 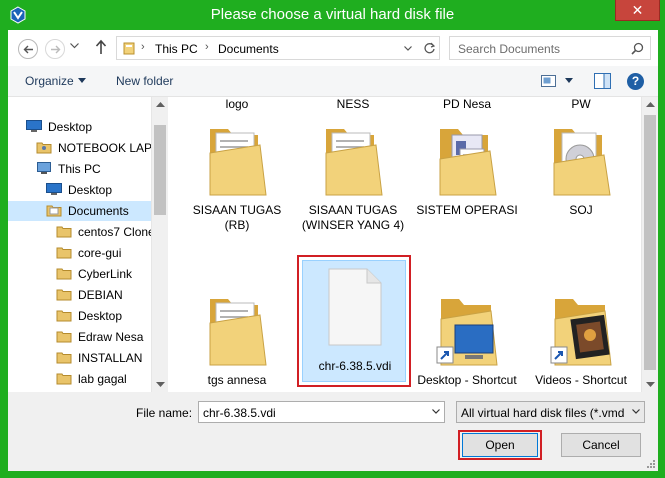 I want to click on file-label: SOJ, so click(x=581, y=210).